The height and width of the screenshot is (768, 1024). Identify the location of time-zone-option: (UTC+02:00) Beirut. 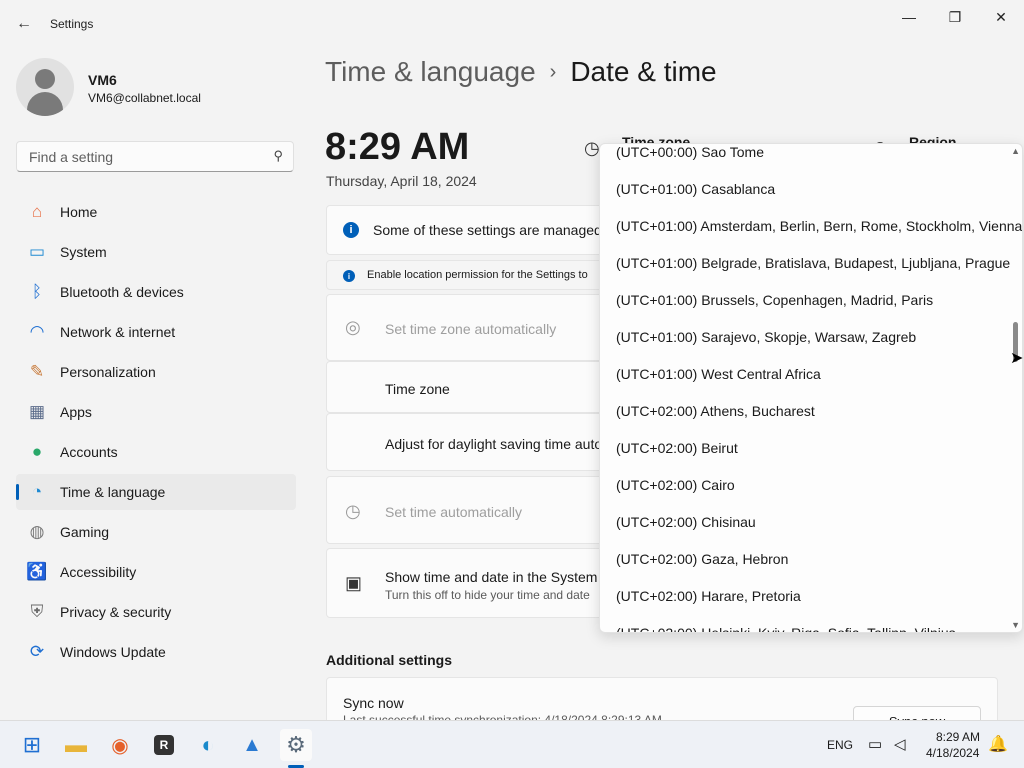
(802, 448).